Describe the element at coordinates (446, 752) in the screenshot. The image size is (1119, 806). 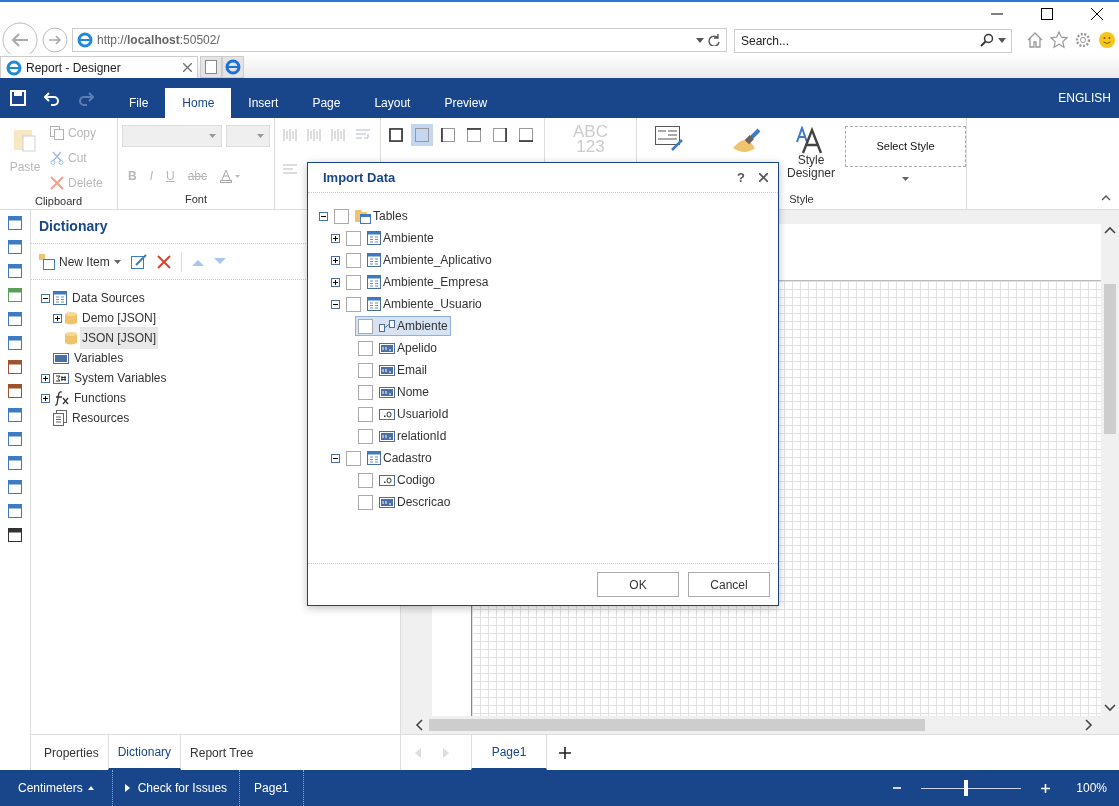
I see `next-page-icon` at that location.